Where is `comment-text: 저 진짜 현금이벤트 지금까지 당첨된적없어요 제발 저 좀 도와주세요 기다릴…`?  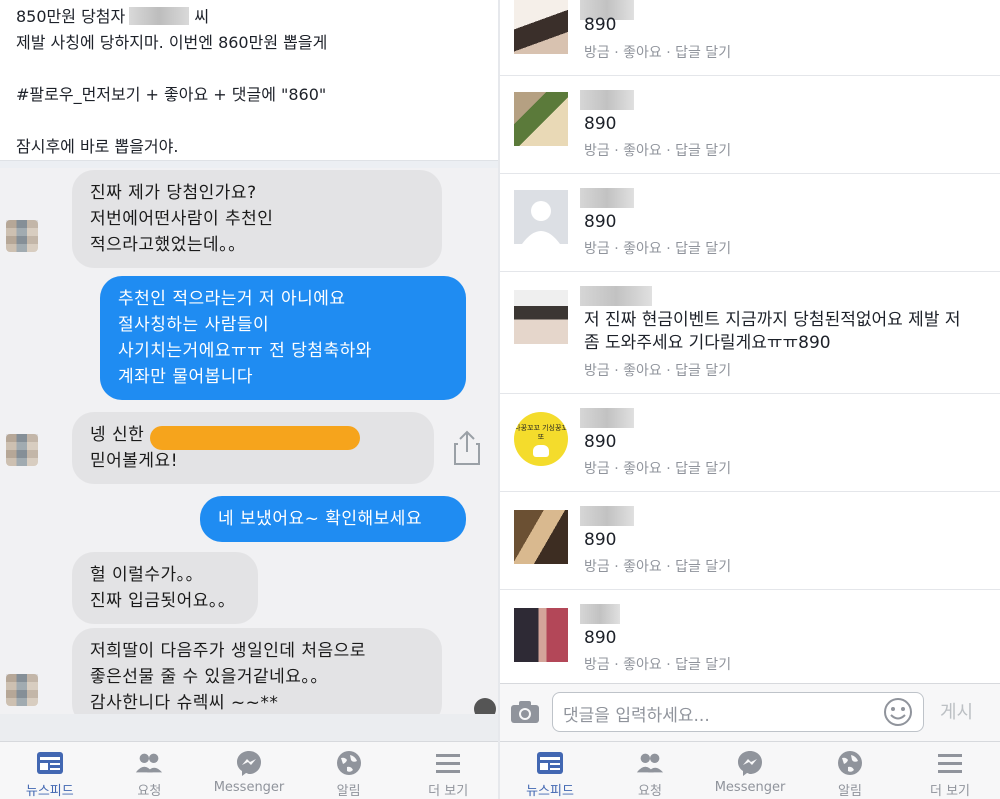 comment-text: 저 진짜 현금이벤트 지금까지 당첨된적없어요 제발 저 좀 도와주세요 기다릴… is located at coordinates (772, 332).